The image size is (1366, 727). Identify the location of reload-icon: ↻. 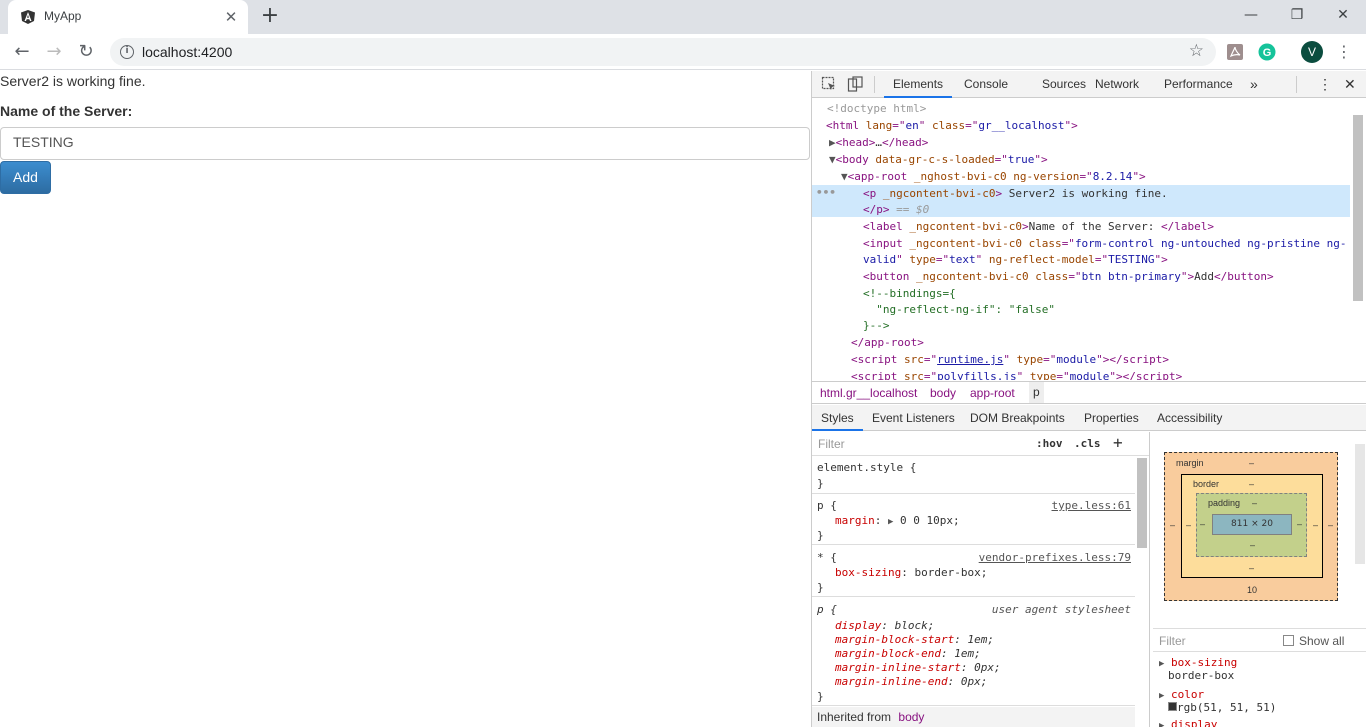
(86, 52).